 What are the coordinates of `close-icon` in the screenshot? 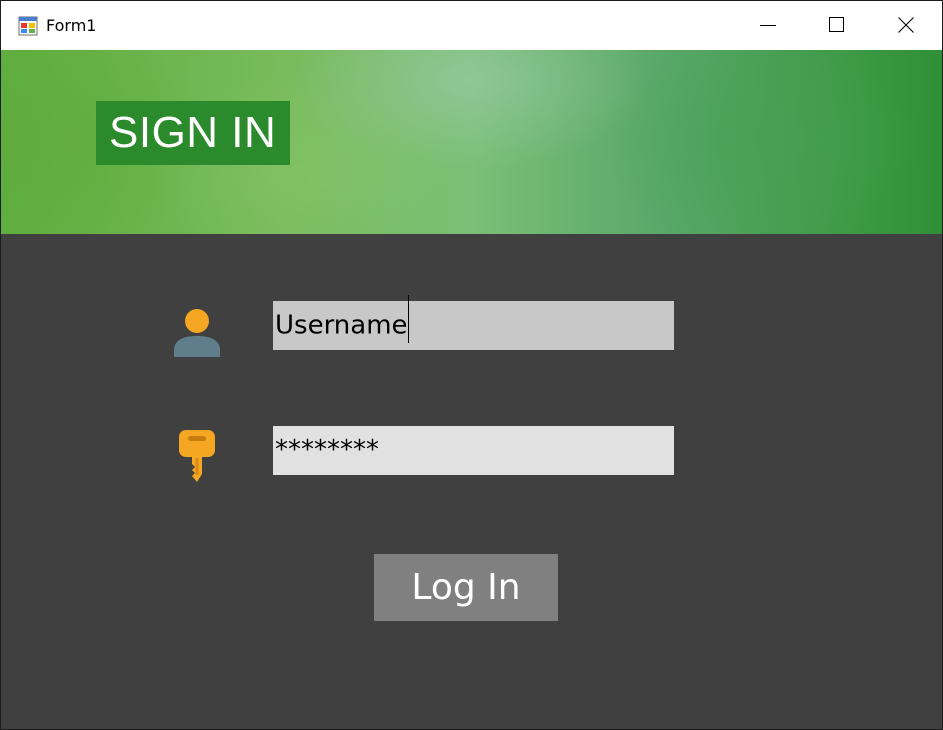 It's located at (906, 25).